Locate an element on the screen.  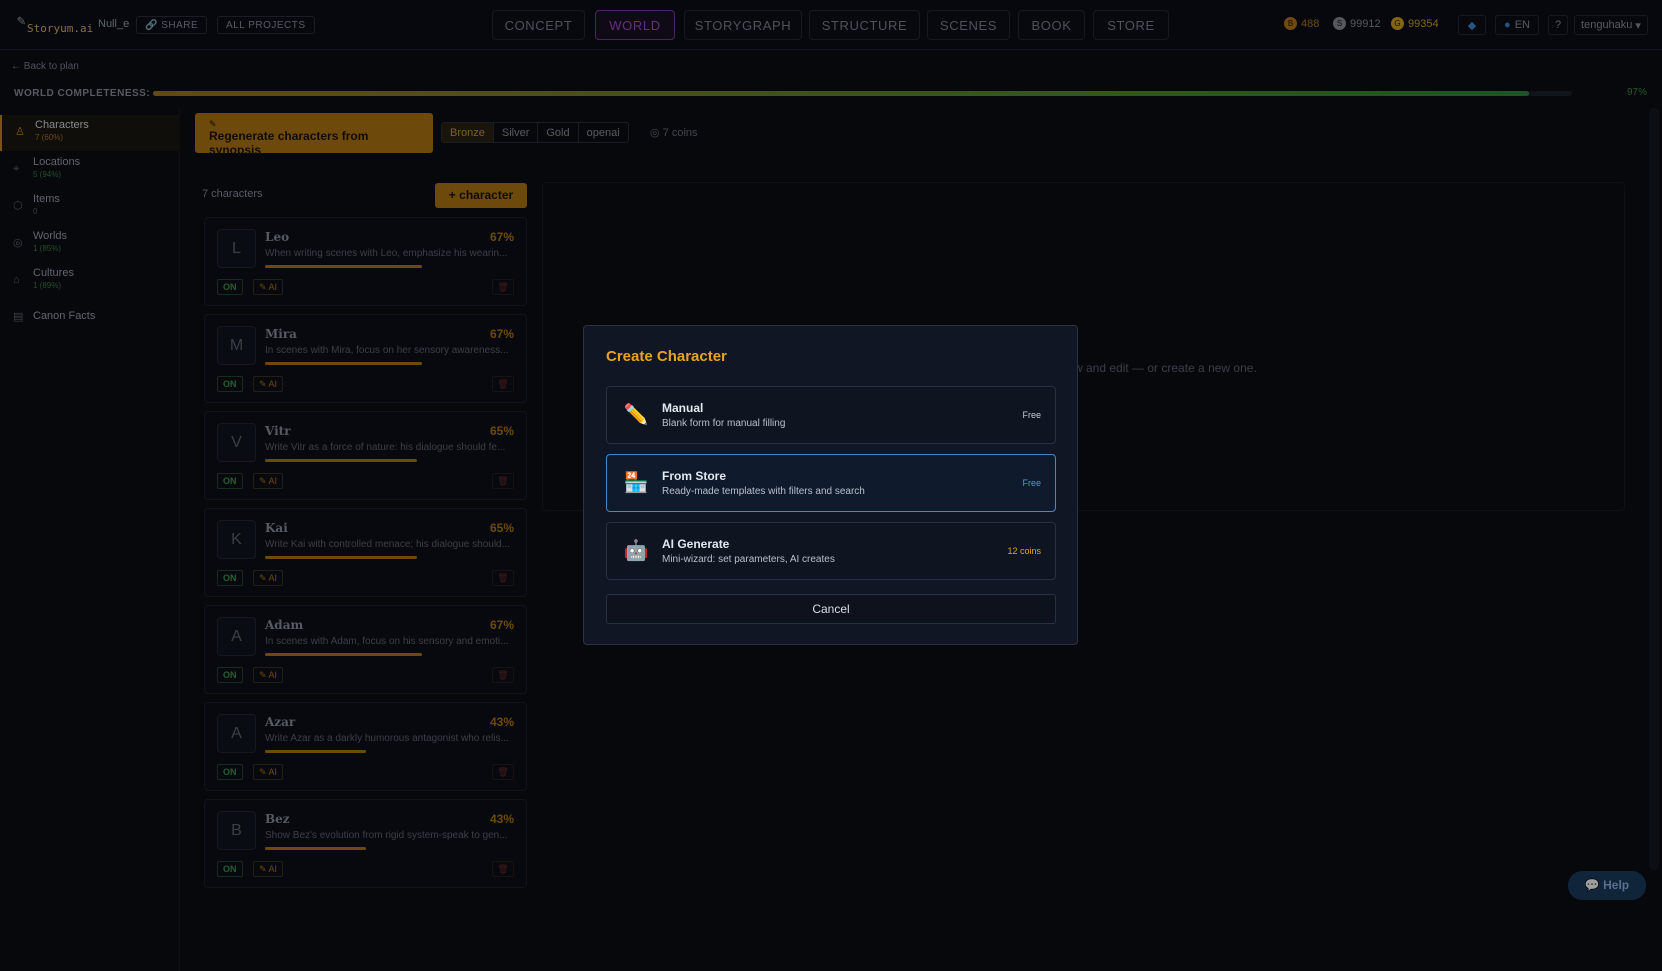
pencil-icon: ✏️ is located at coordinates (636, 415).